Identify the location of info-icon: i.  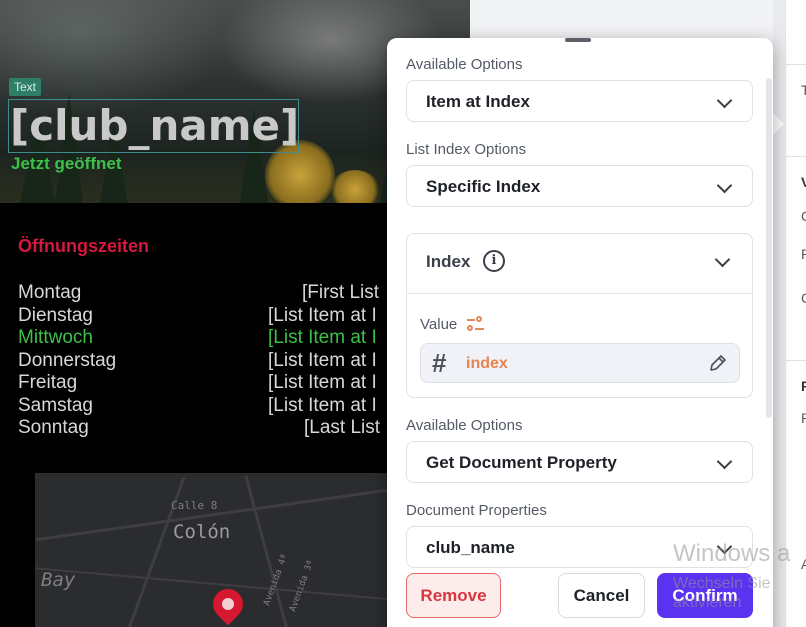
(494, 261).